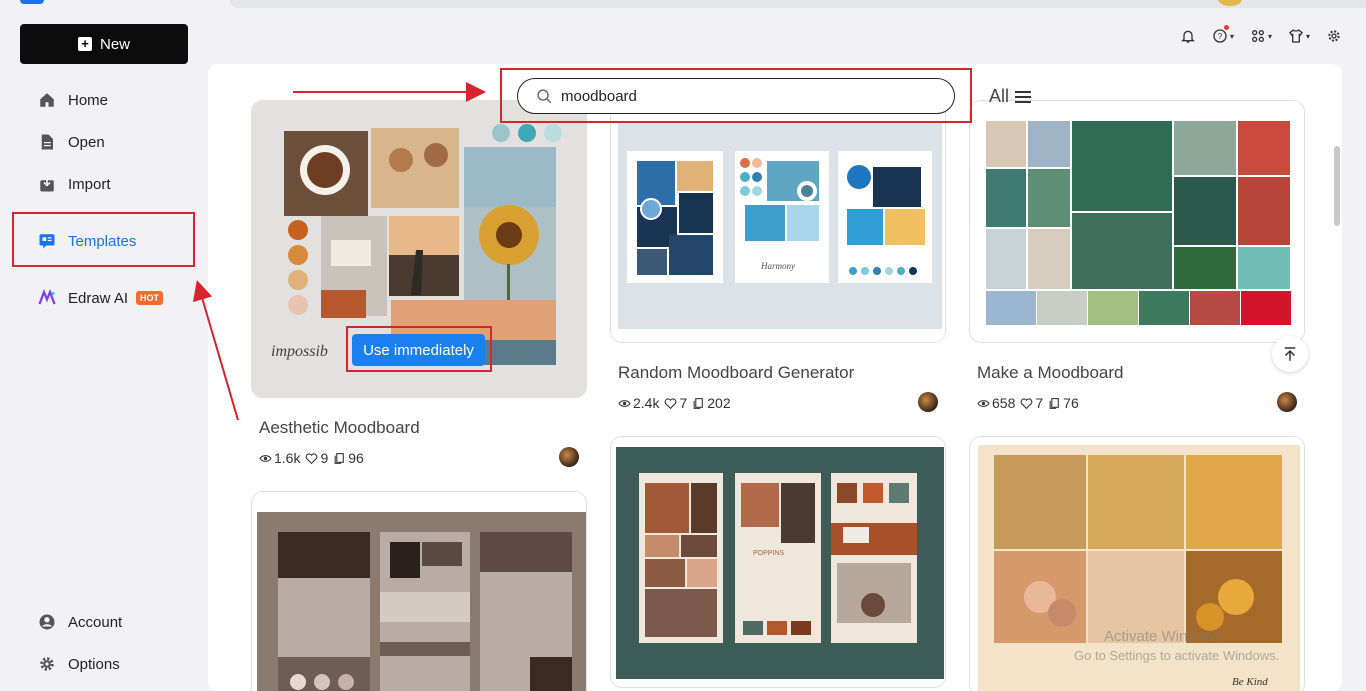 The image size is (1366, 691). I want to click on svg-text: Harmony, so click(777, 266).